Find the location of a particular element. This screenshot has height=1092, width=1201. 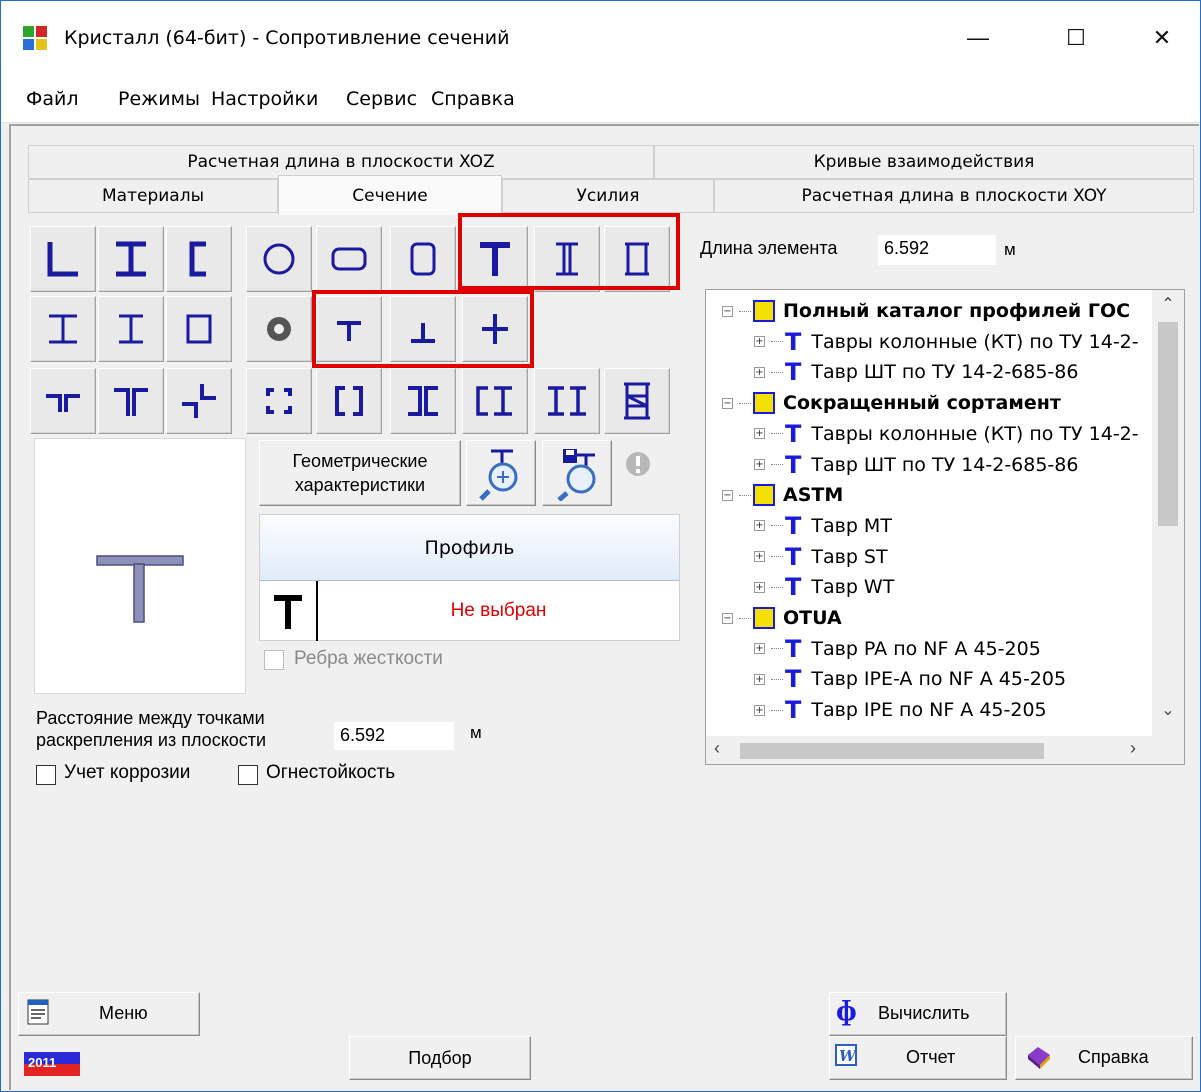

profile-header: Профиль is located at coordinates (469, 548).